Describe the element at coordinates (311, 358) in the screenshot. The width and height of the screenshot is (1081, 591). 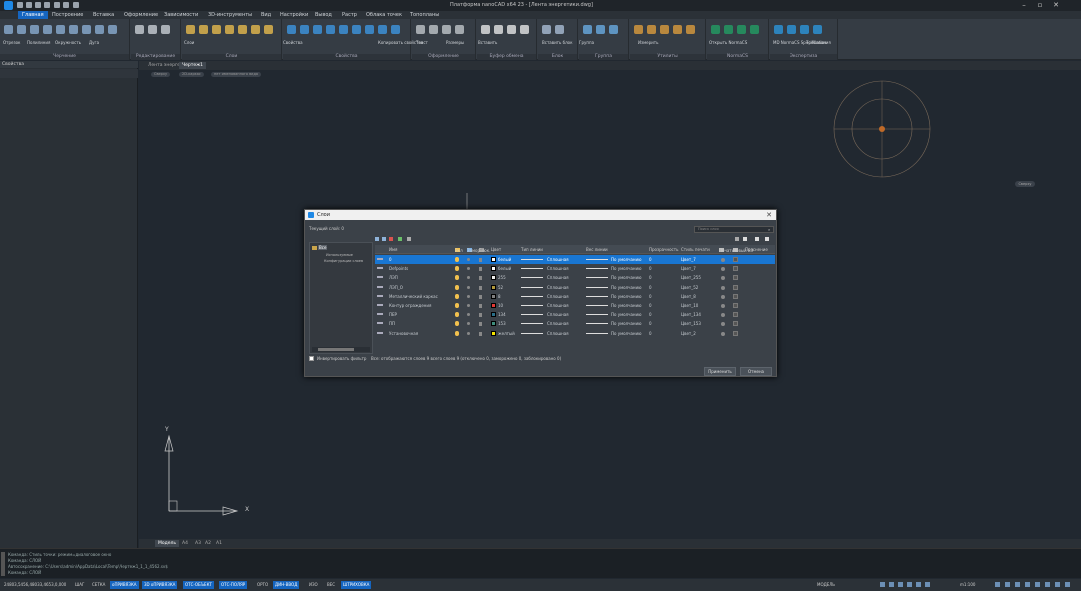
I see `invert-filter-checkbox` at that location.